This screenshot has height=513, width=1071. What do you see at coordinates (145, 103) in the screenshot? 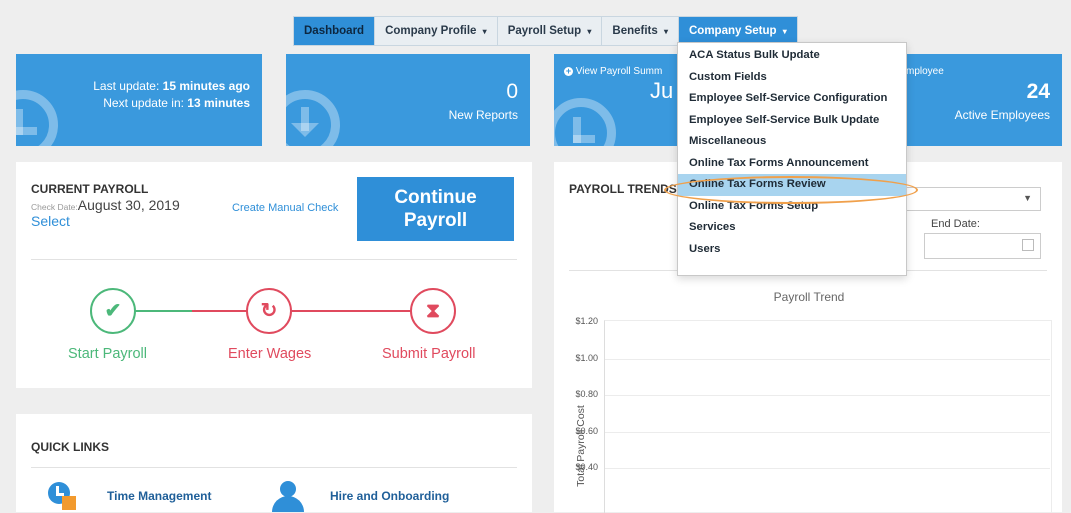
I see `next-update-label: Next update in:` at bounding box center [145, 103].